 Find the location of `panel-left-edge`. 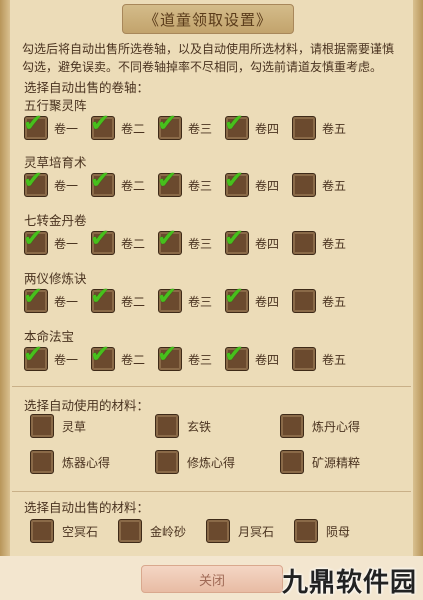

panel-left-edge is located at coordinates (5, 300).